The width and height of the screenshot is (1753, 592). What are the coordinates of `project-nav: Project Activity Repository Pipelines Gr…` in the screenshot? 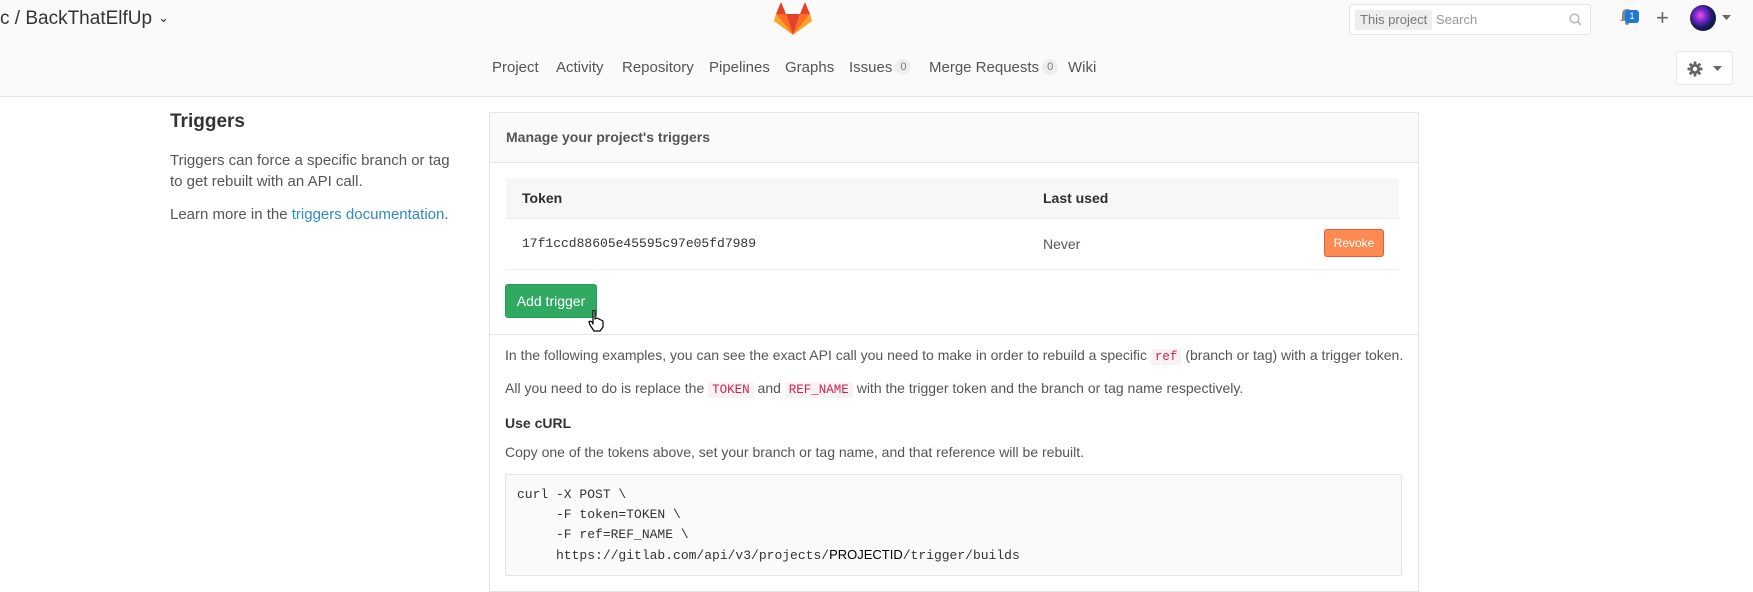 It's located at (876, 68).